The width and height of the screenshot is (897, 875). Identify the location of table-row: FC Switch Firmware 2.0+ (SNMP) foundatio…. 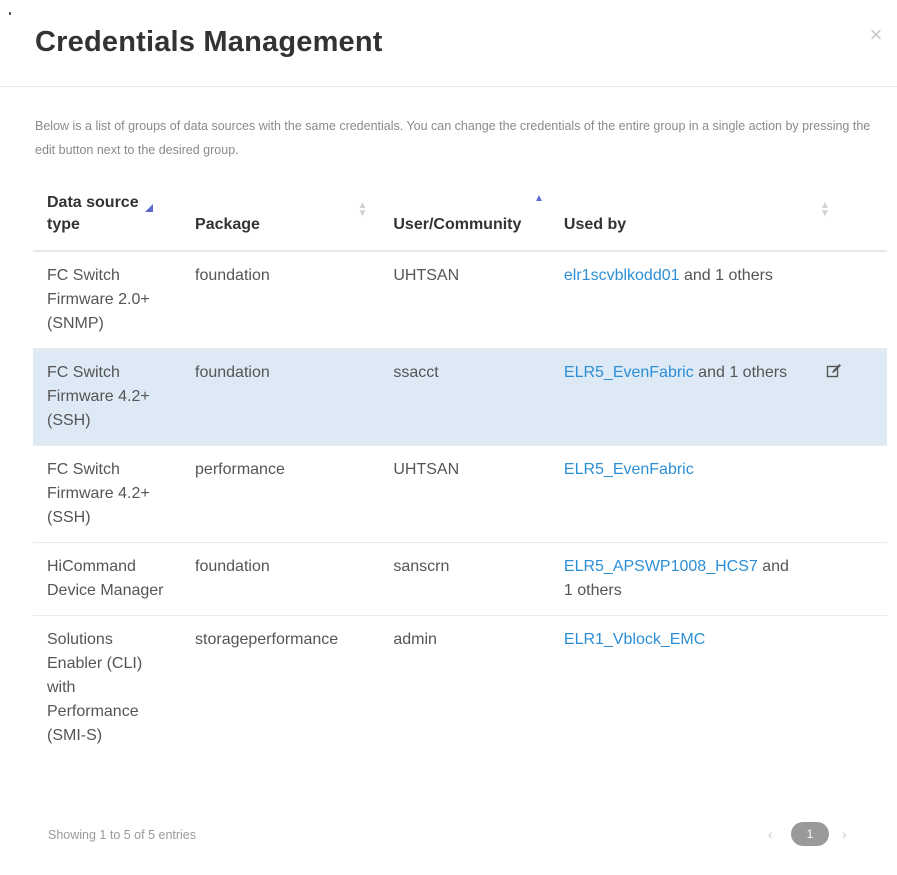
(460, 300).